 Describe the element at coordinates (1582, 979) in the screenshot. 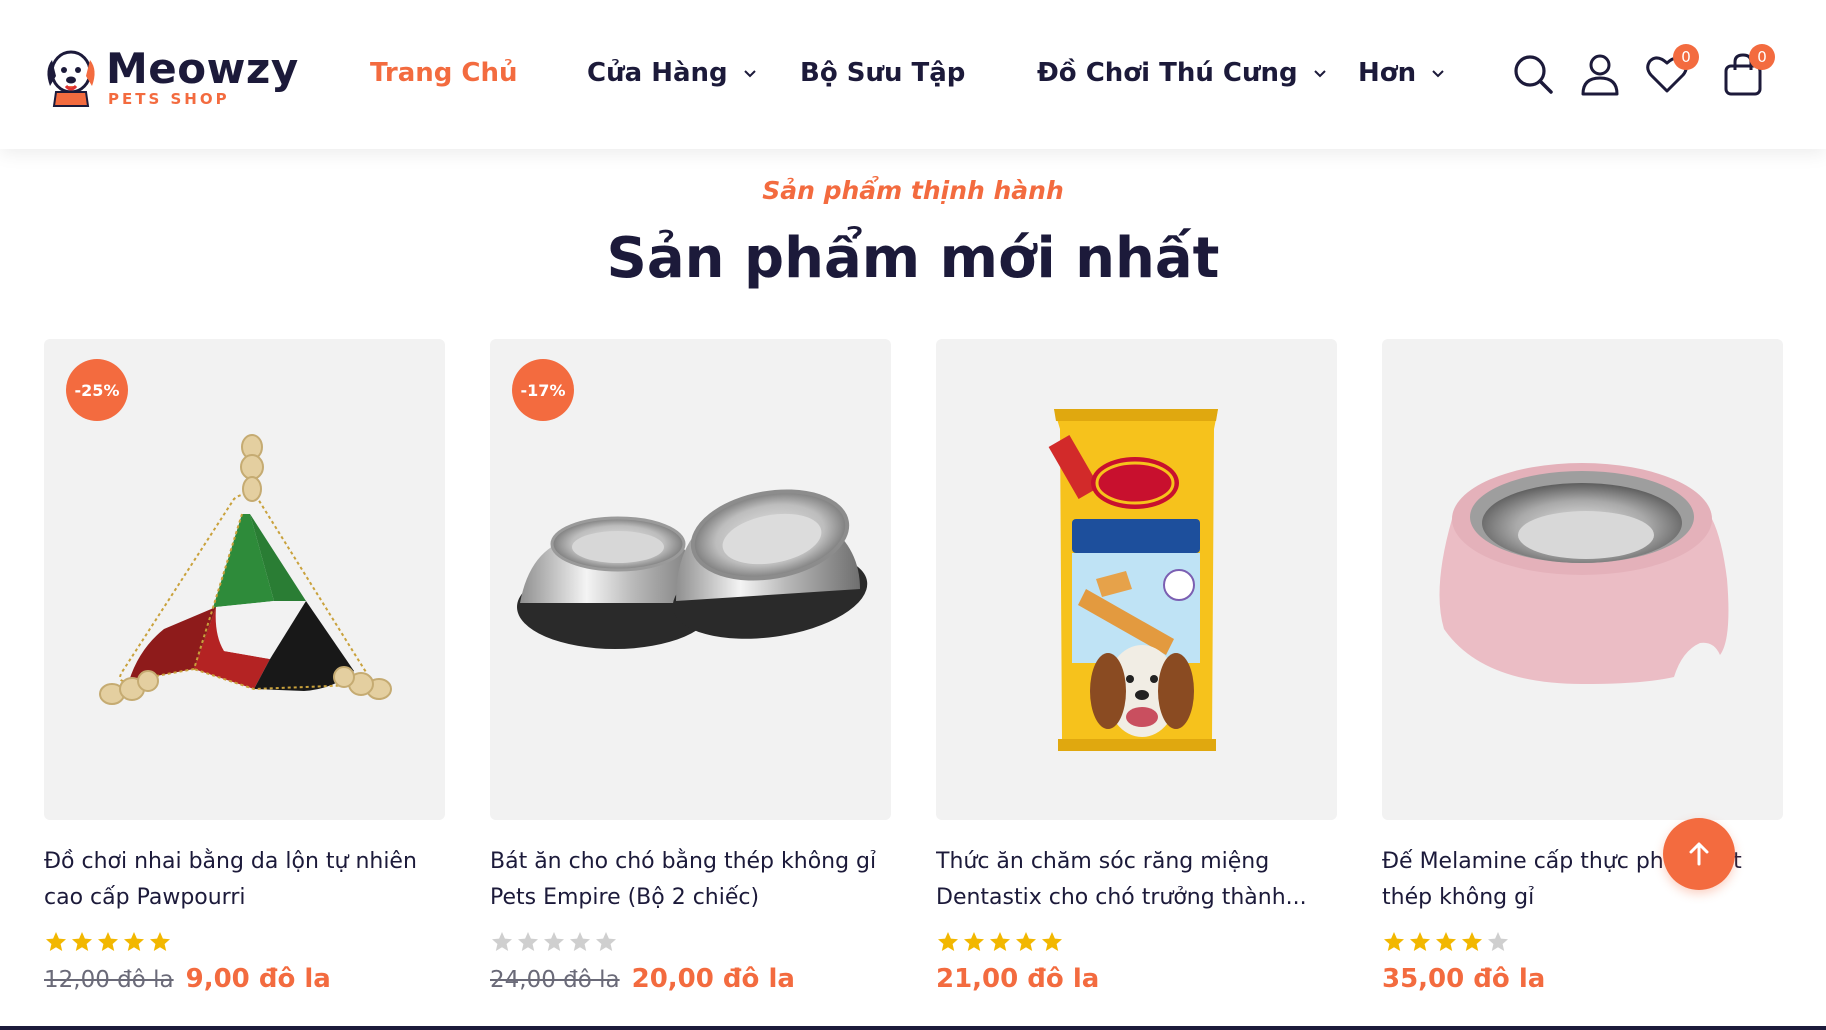

I see `price-row: 35,00 đô la` at that location.